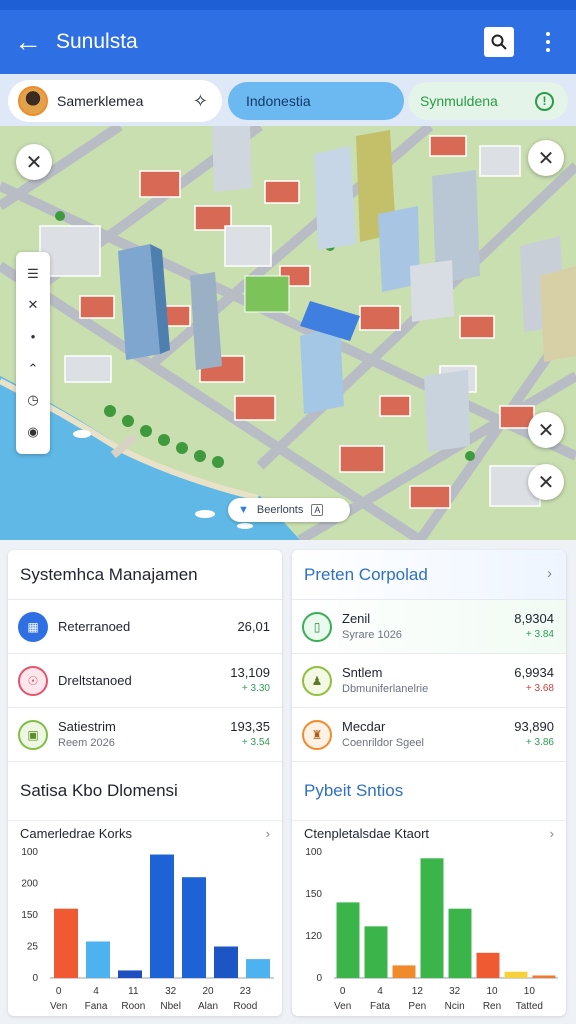 The height and width of the screenshot is (1024, 576). I want to click on avatar, so click(33, 101).